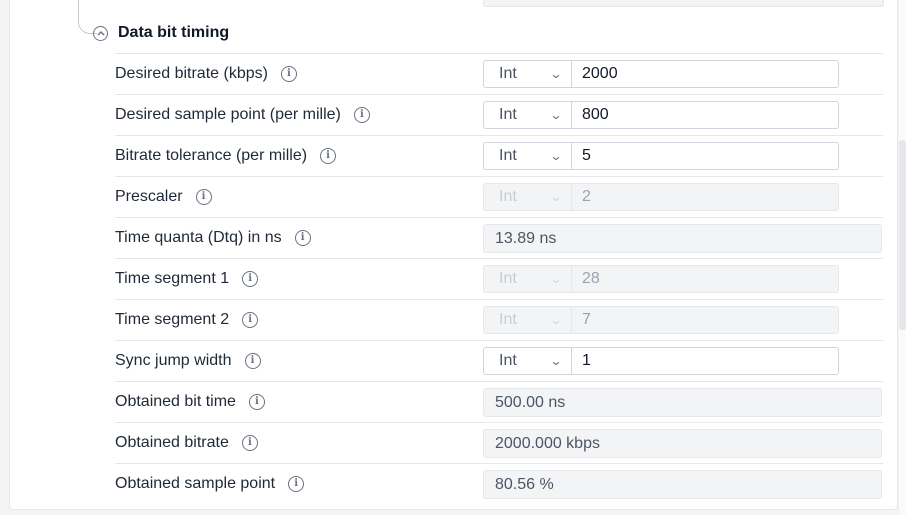 This screenshot has height=515, width=906. What do you see at coordinates (705, 320) in the screenshot?
I see `time-segment-2-input-disabled: 7` at bounding box center [705, 320].